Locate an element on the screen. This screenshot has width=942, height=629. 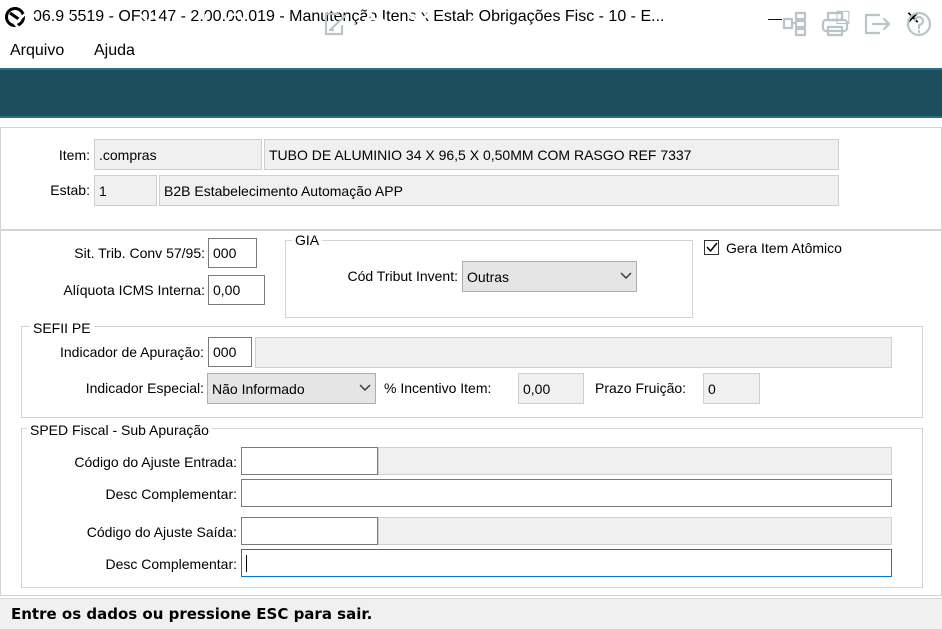
item-code-field: .compras is located at coordinates (178, 154).